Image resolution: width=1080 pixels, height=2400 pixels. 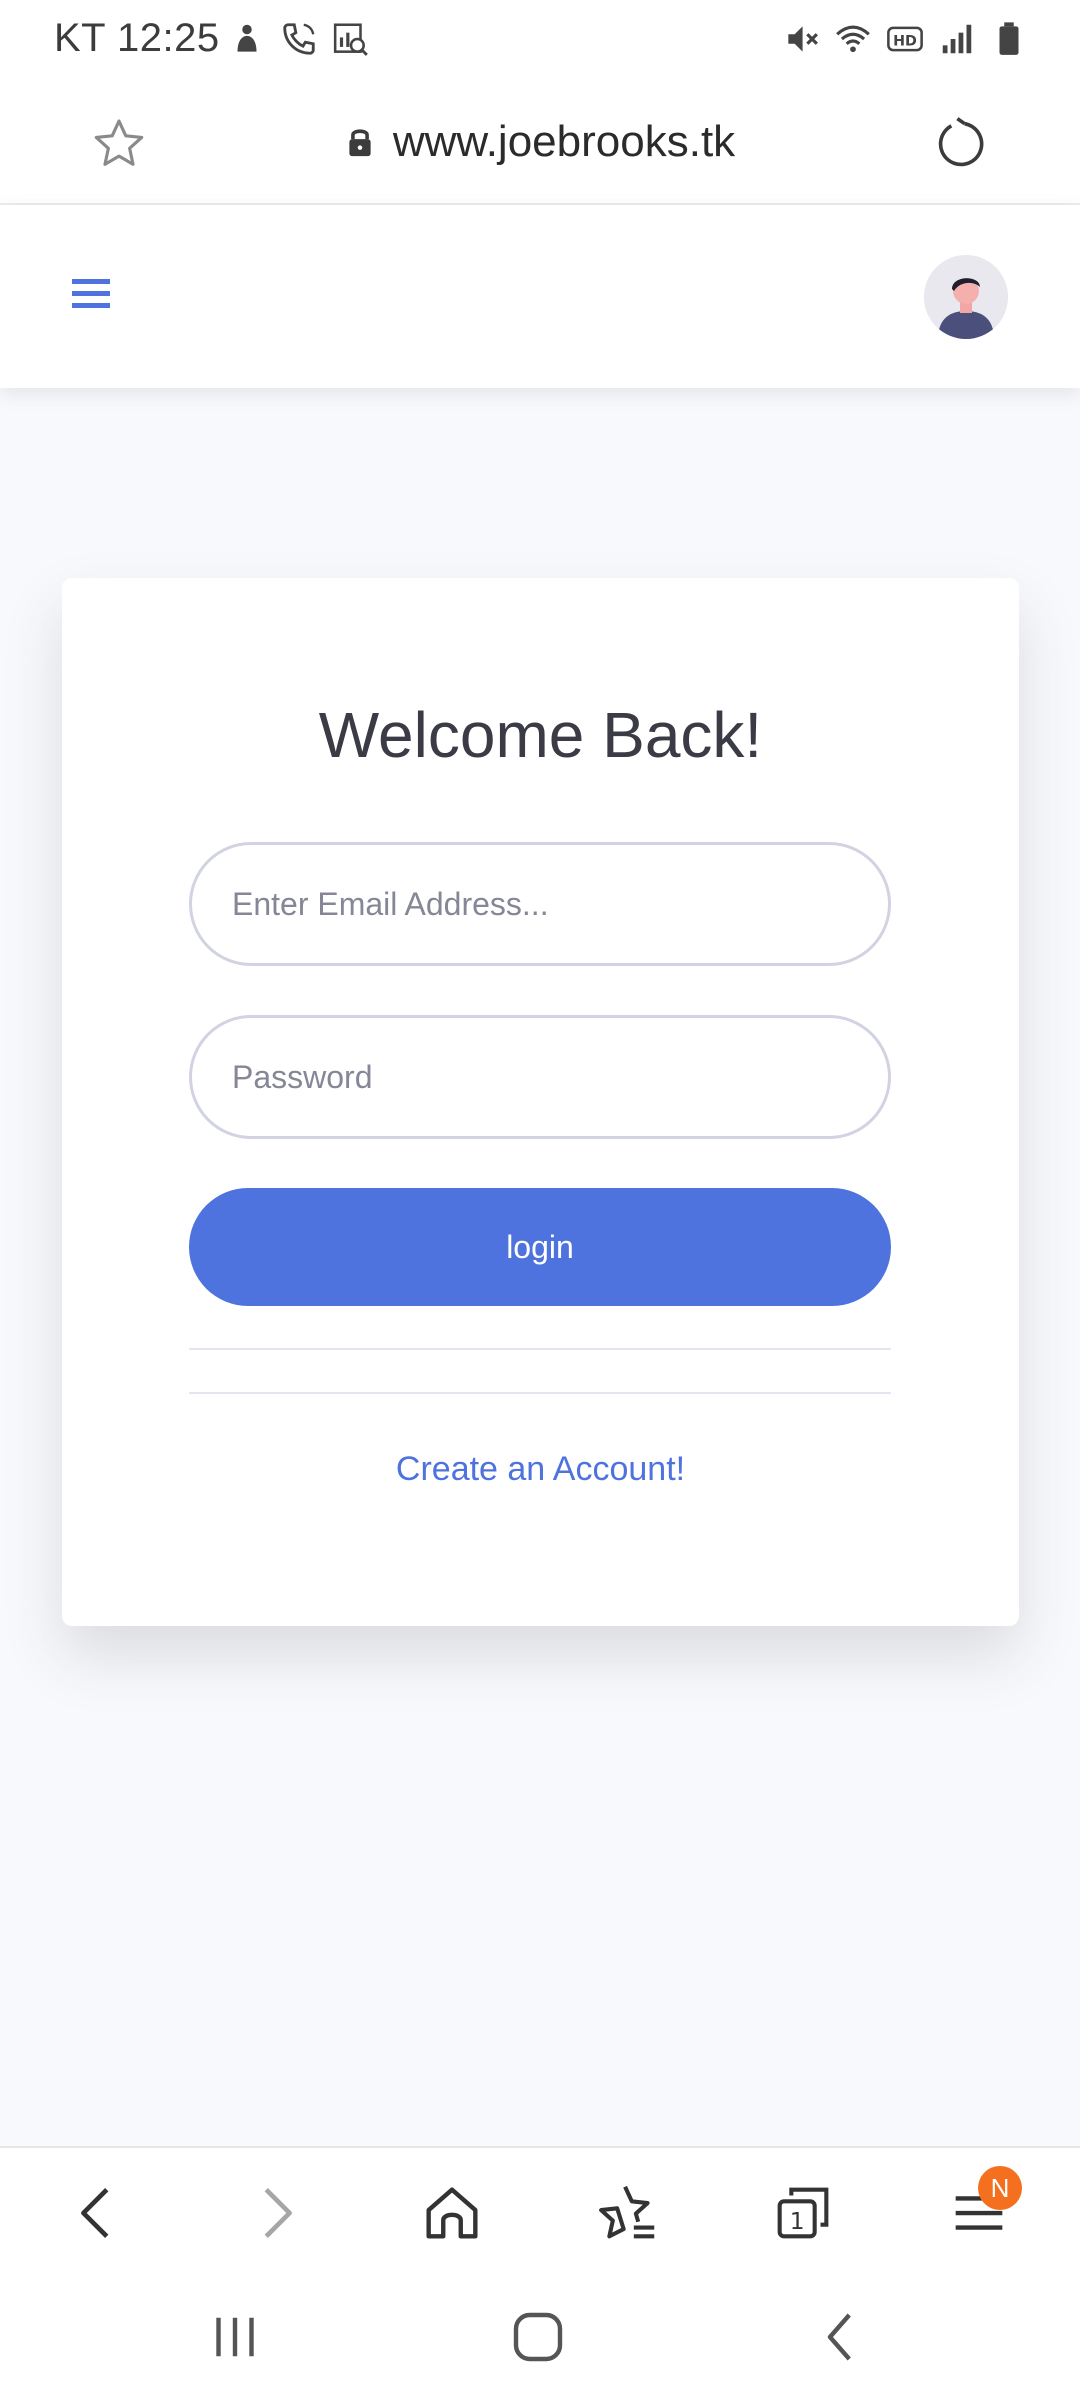 I want to click on back-button-icon, so click(x=841, y=2337).